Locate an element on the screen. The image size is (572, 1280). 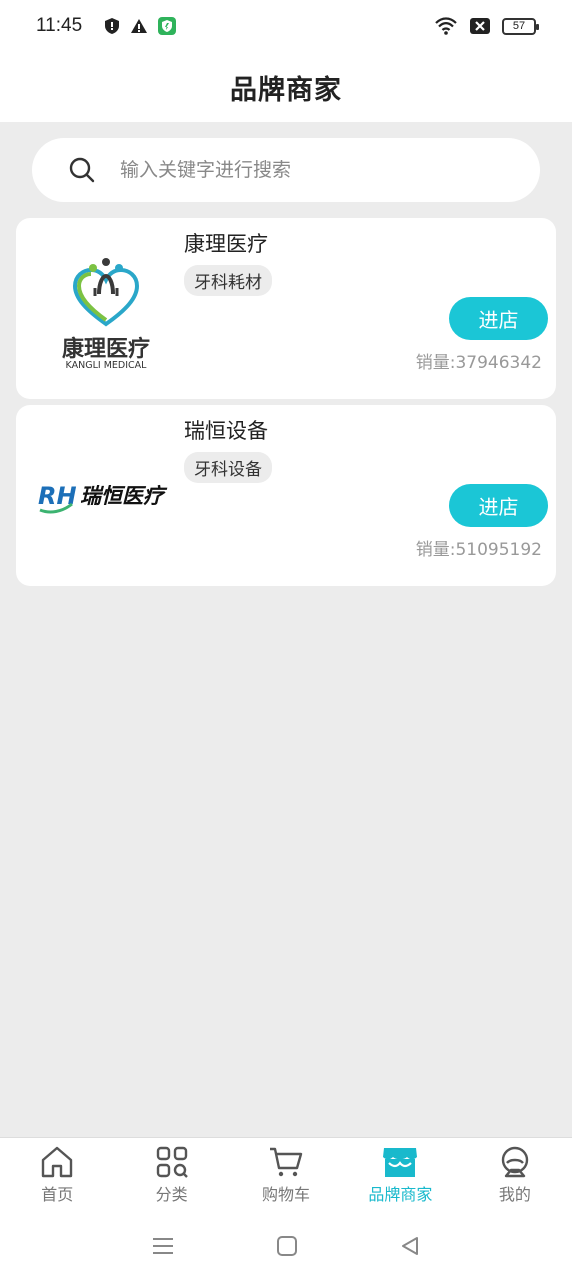
tab-profile: 我的 is located at coordinates (515, 1175).